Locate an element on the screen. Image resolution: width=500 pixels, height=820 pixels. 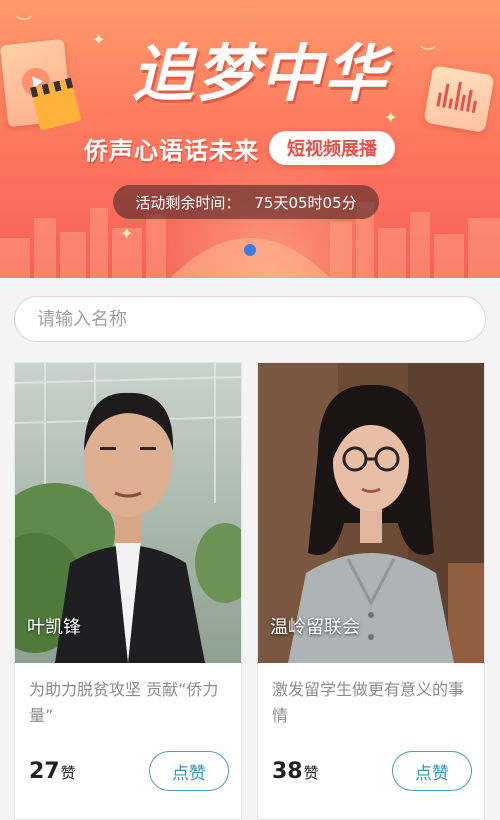
like-count-number: 38 is located at coordinates (287, 771).